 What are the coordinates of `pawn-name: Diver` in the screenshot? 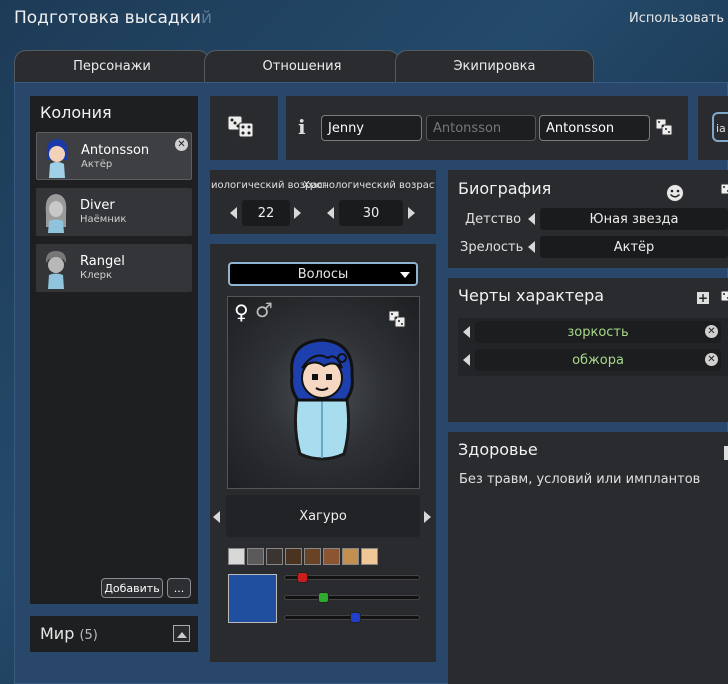 It's located at (97, 205).